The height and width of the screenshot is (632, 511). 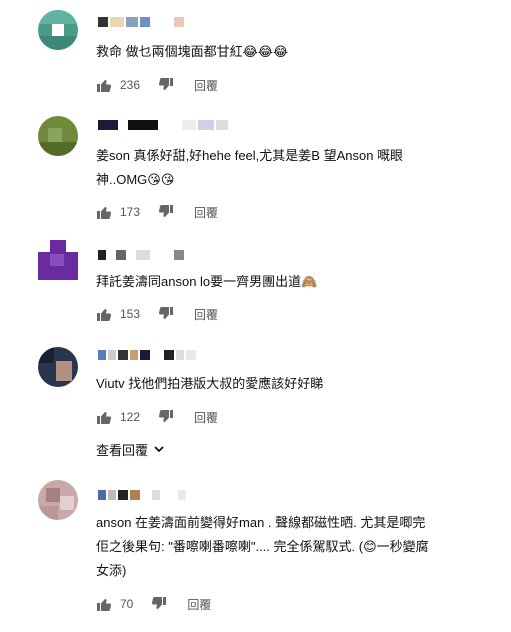 What do you see at coordinates (157, 85) in the screenshot?
I see `comment-actions: 236 回覆` at bounding box center [157, 85].